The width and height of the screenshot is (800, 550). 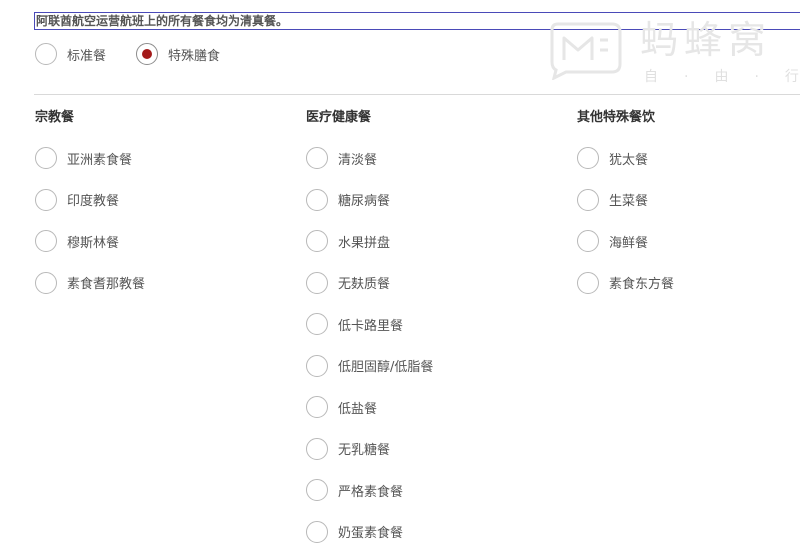 What do you see at coordinates (364, 284) in the screenshot?
I see `meal-option-label: 无麸质餐` at bounding box center [364, 284].